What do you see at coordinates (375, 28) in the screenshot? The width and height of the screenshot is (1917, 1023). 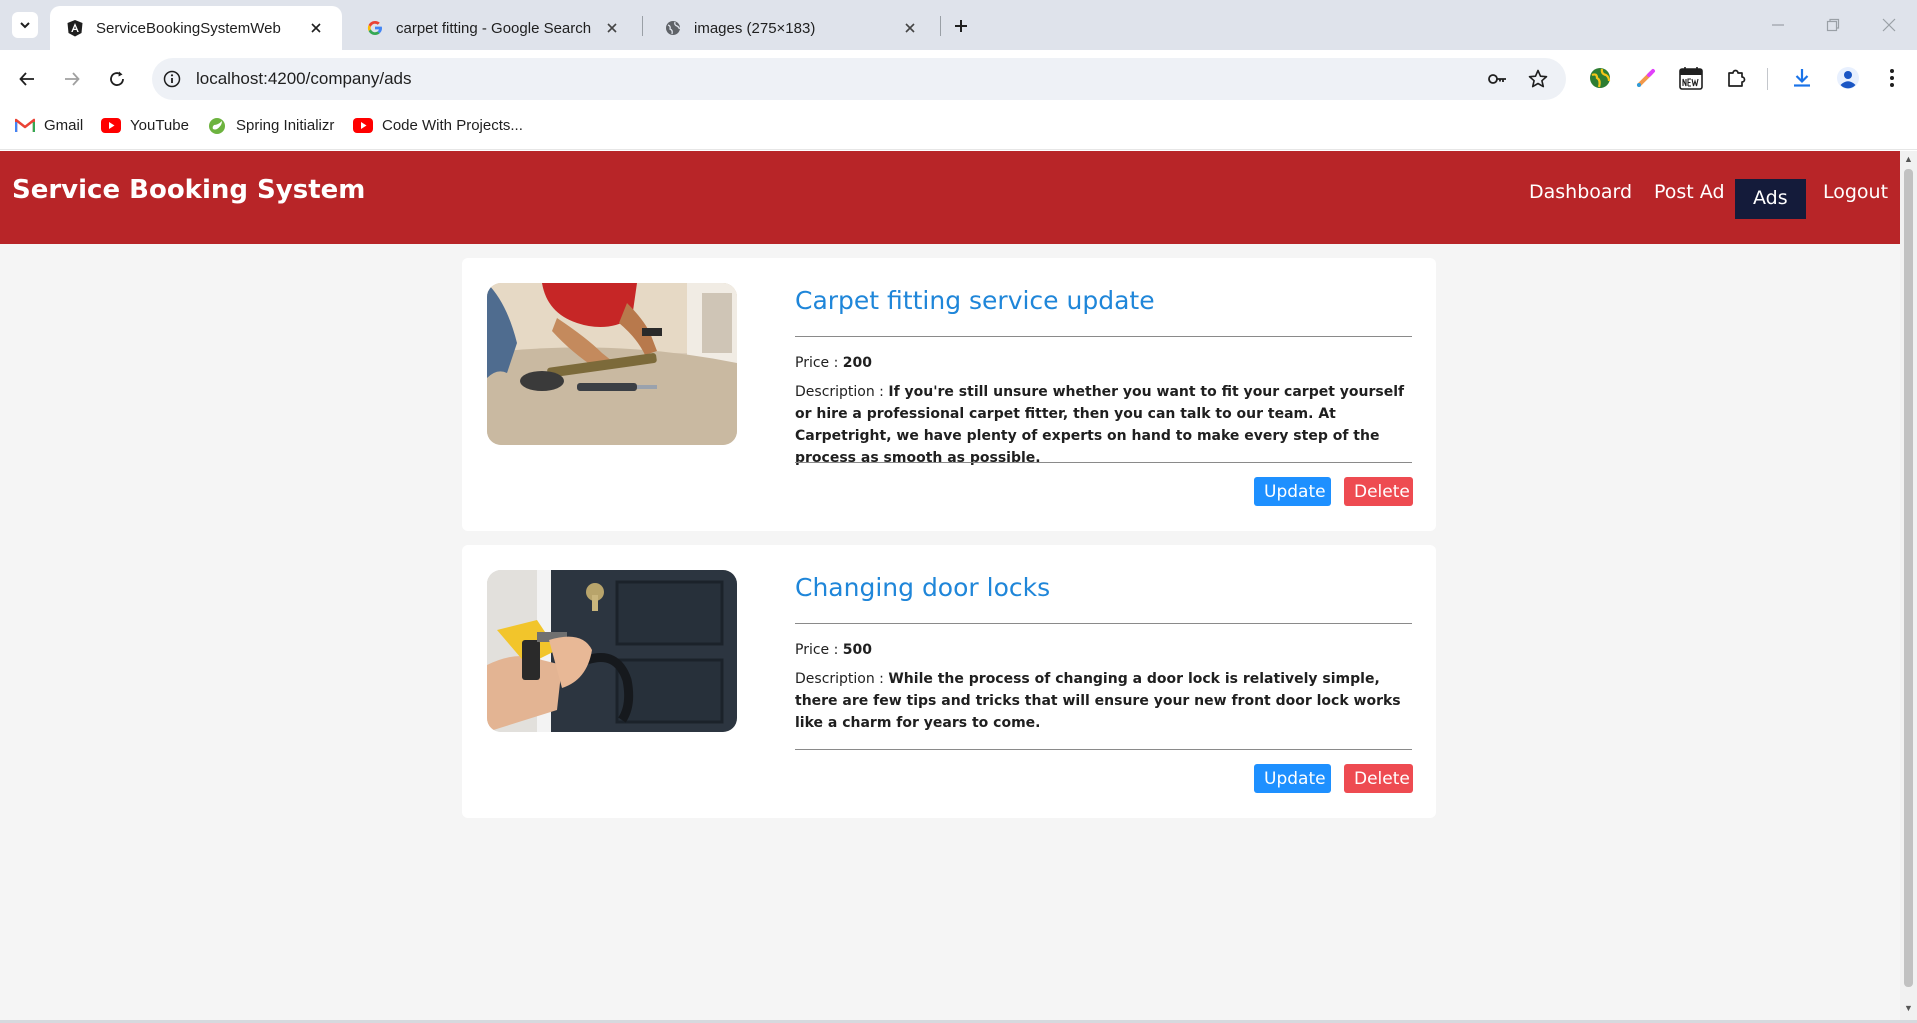 I see `google-icon` at bounding box center [375, 28].